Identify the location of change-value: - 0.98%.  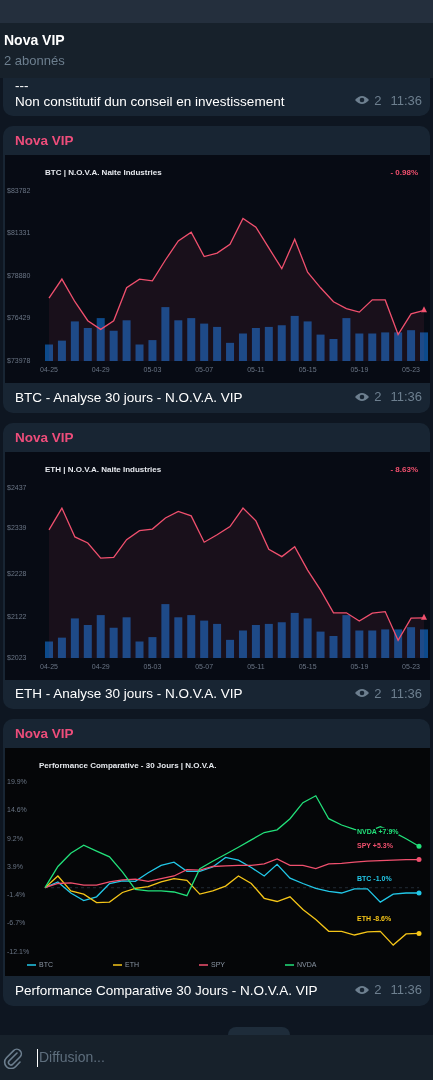
(404, 172).